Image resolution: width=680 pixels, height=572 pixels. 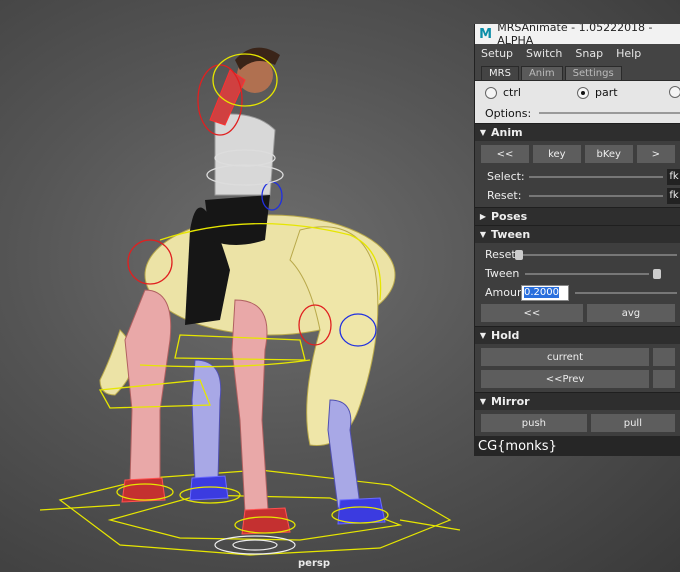 I want to click on anim-next-button: >, so click(x=655, y=154).